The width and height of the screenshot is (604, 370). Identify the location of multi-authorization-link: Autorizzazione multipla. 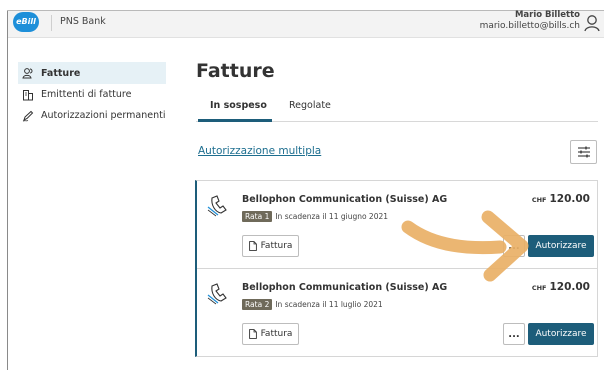
(259, 151).